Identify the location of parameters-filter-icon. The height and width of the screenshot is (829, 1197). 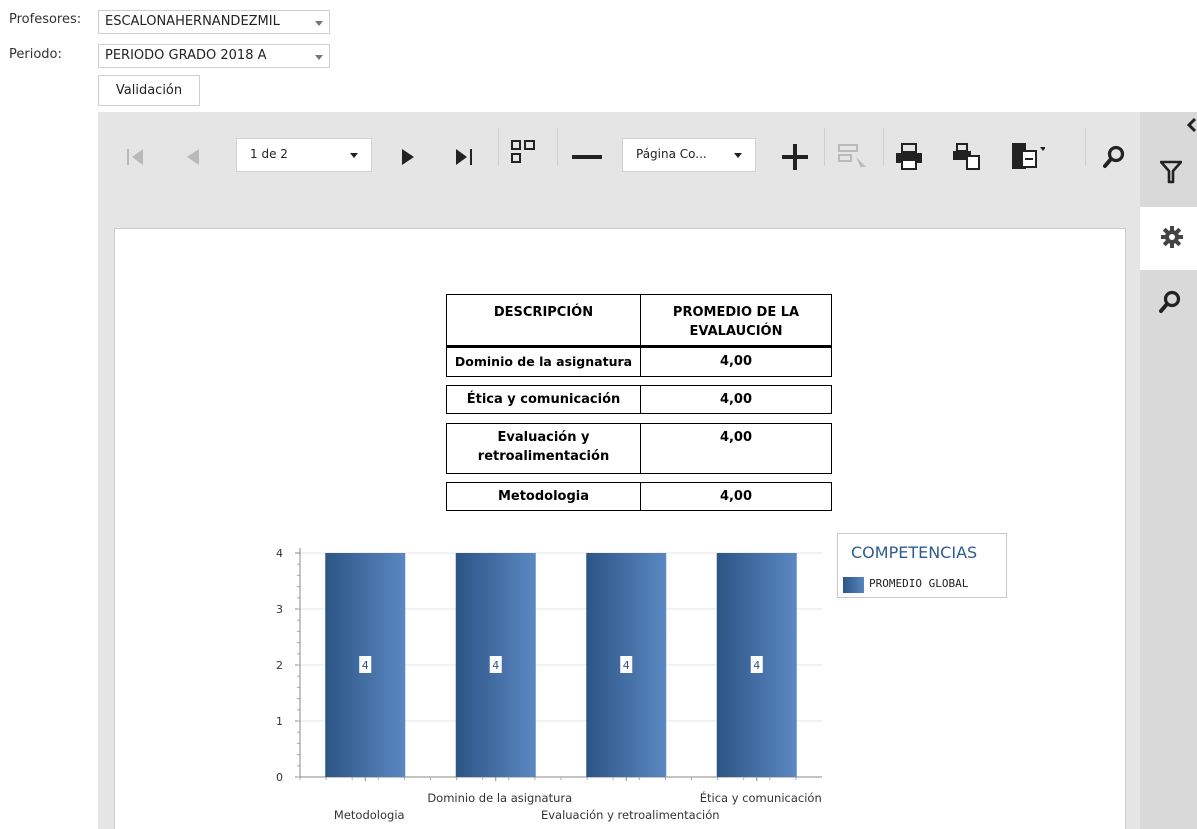
(1171, 172).